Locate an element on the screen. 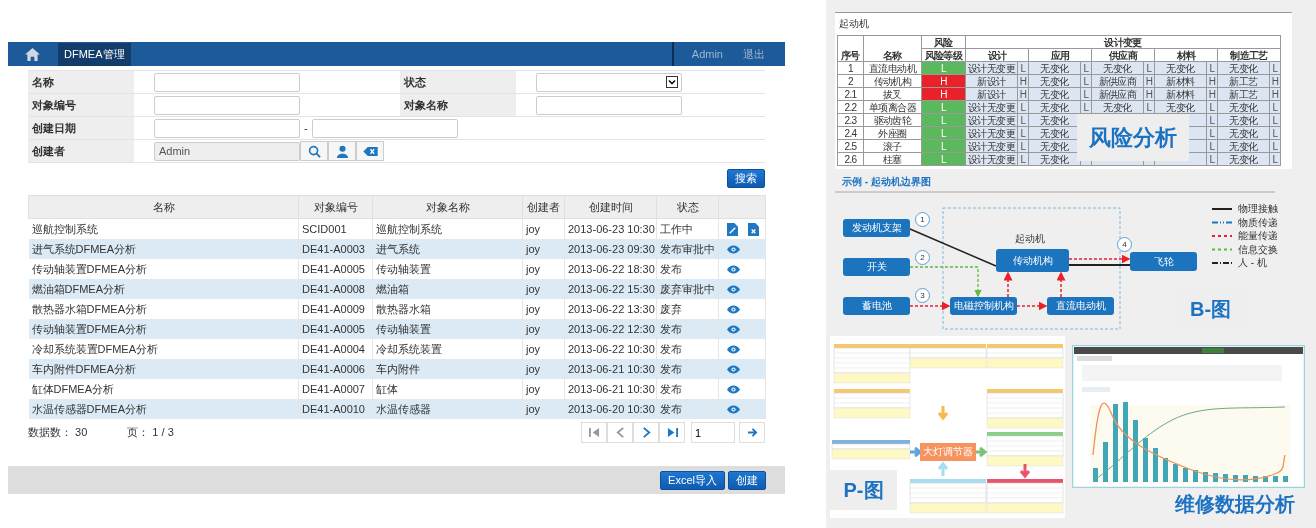 This screenshot has width=1316, height=528. table-cell: DE41-A0010 is located at coordinates (333, 409).